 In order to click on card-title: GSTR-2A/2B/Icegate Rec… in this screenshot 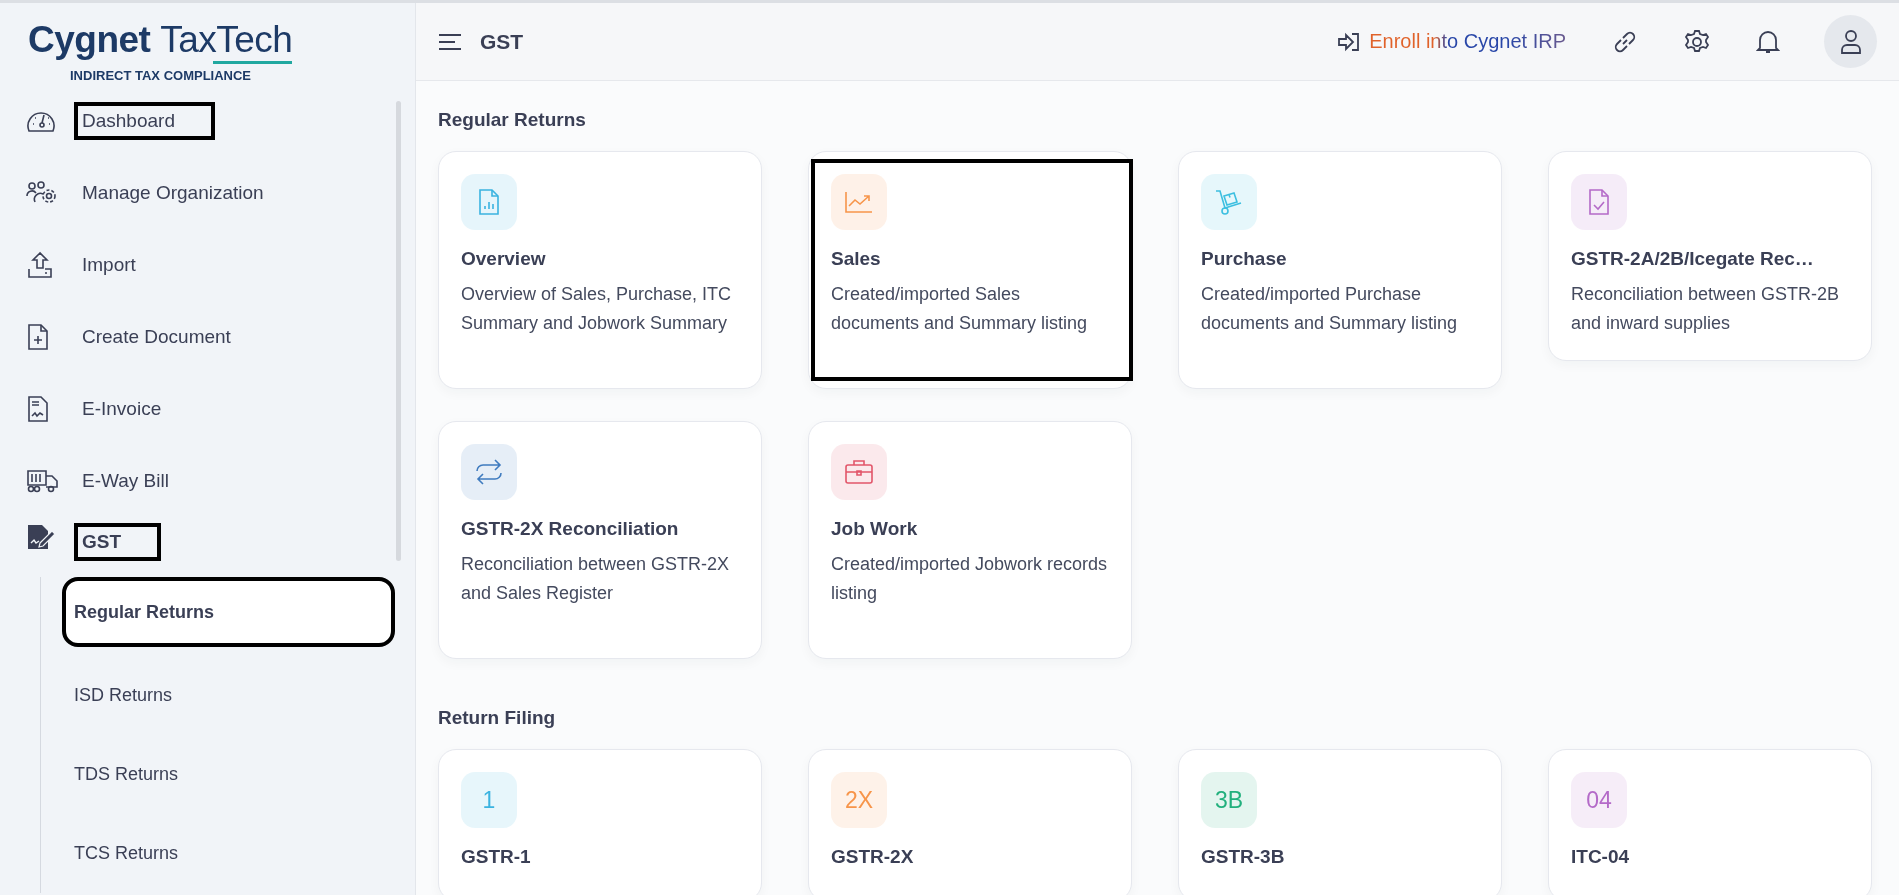, I will do `click(1693, 259)`.